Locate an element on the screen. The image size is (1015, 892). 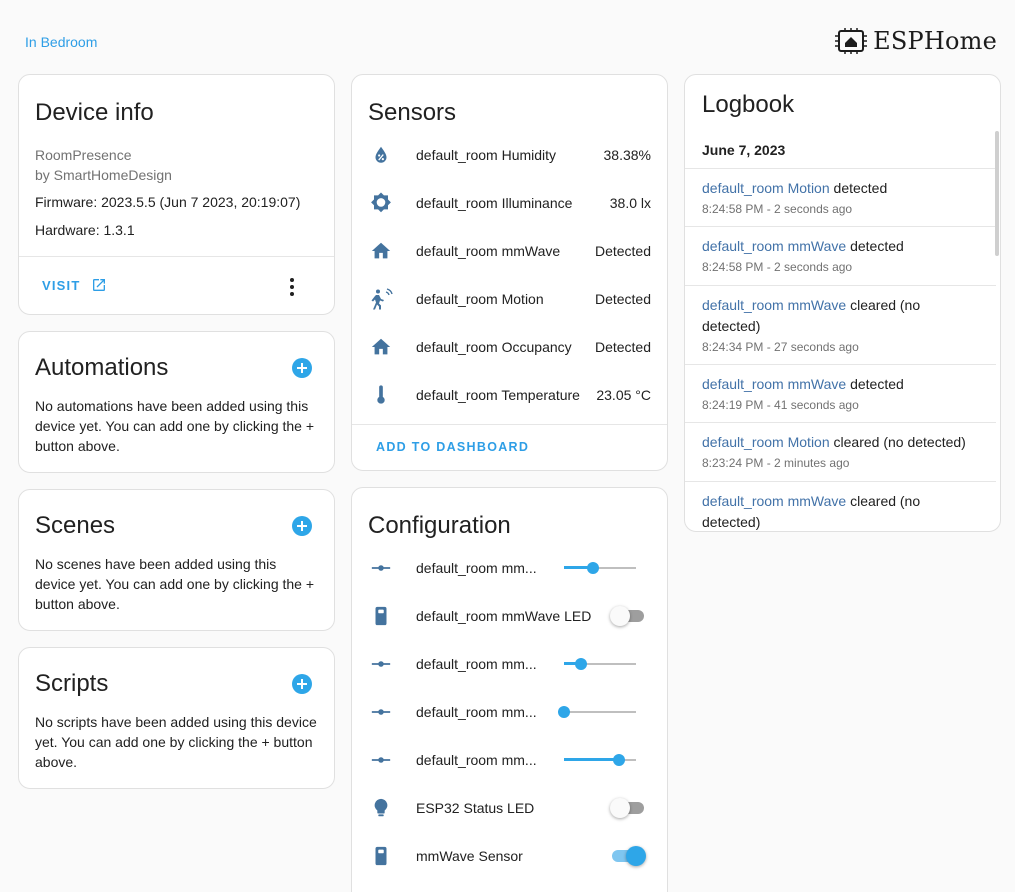
logbook-time: 8:24:34 PM - 27 seconds ago is located at coordinates (780, 347).